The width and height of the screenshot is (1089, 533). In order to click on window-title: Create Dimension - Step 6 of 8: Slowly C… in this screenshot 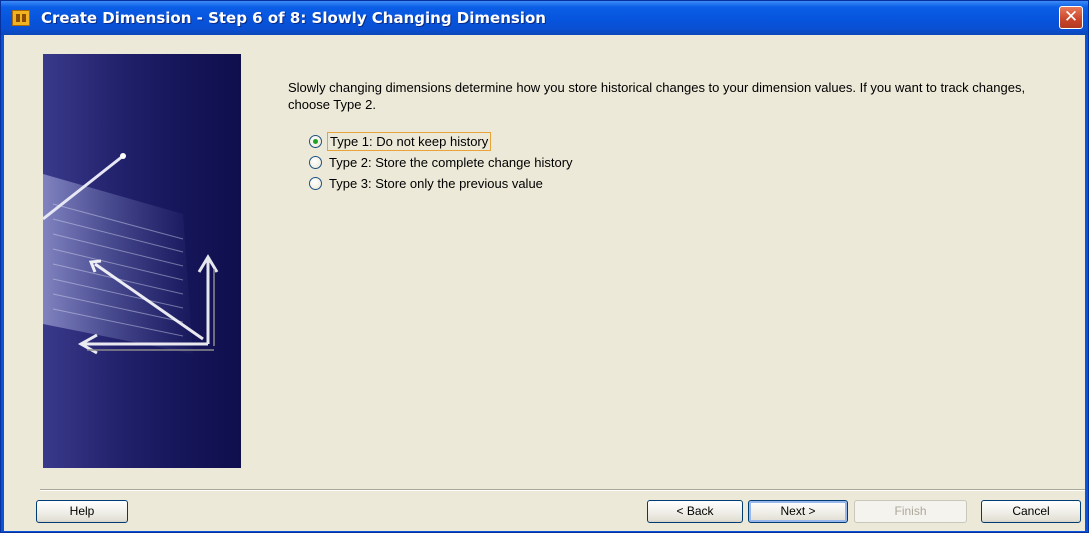, I will do `click(293, 18)`.